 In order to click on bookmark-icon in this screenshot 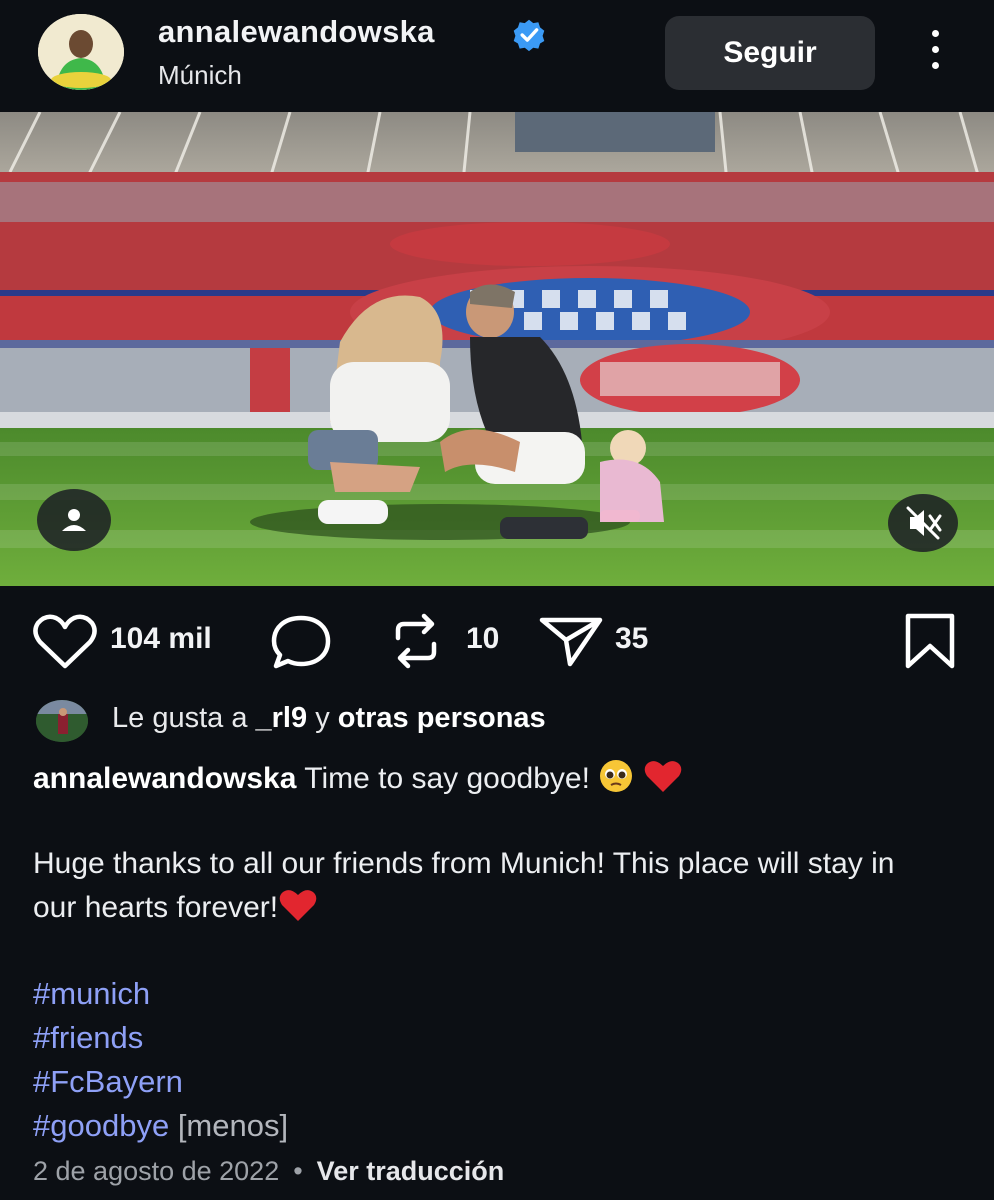, I will do `click(930, 641)`.